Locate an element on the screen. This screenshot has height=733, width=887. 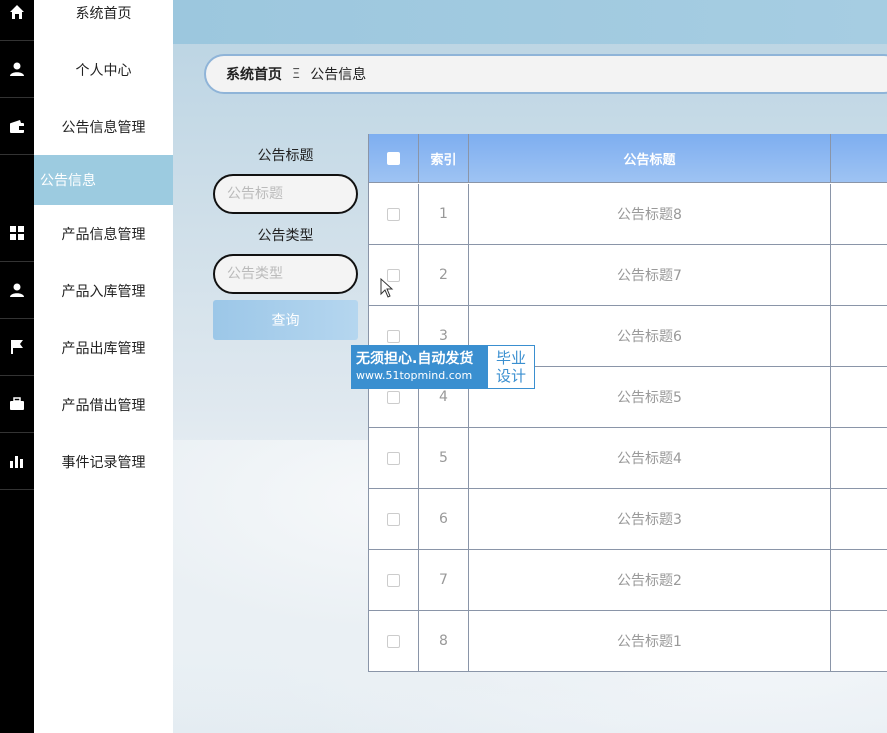
grid-icon is located at coordinates (17, 233).